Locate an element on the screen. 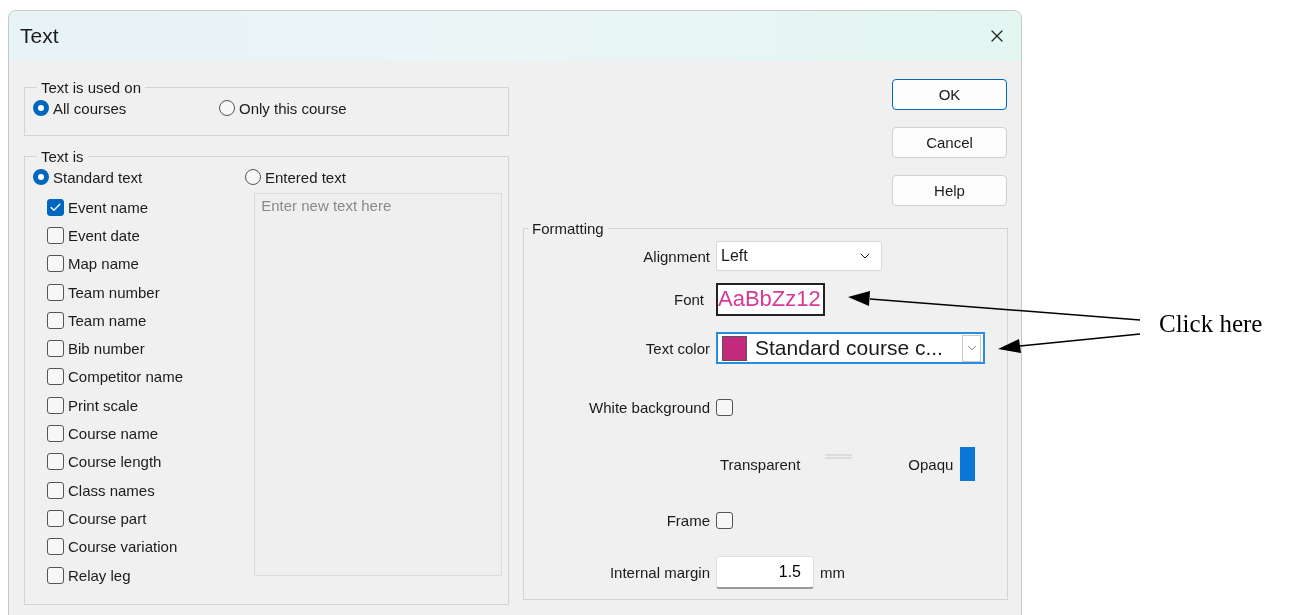 This screenshot has height=615, width=1304. field-label: Font is located at coordinates (689, 299).